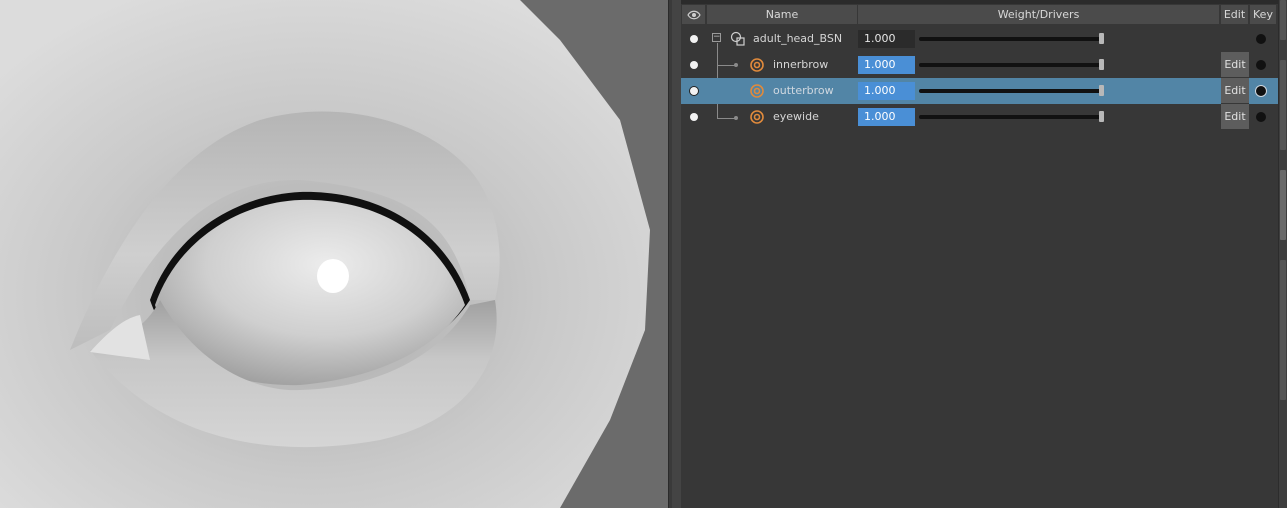 Image resolution: width=1287 pixels, height=508 pixels. Describe the element at coordinates (1235, 14) in the screenshot. I see `edit-column-header: Edit` at that location.